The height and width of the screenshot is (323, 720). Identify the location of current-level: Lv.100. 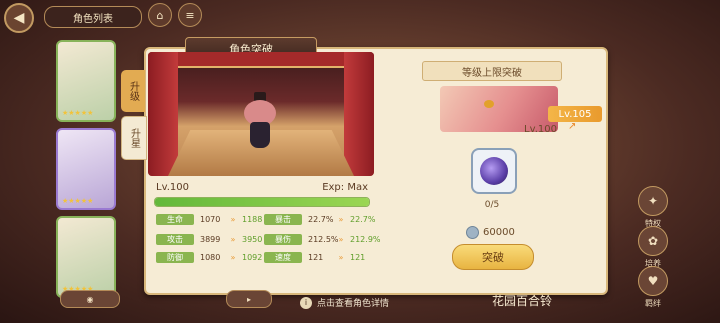
(172, 187).